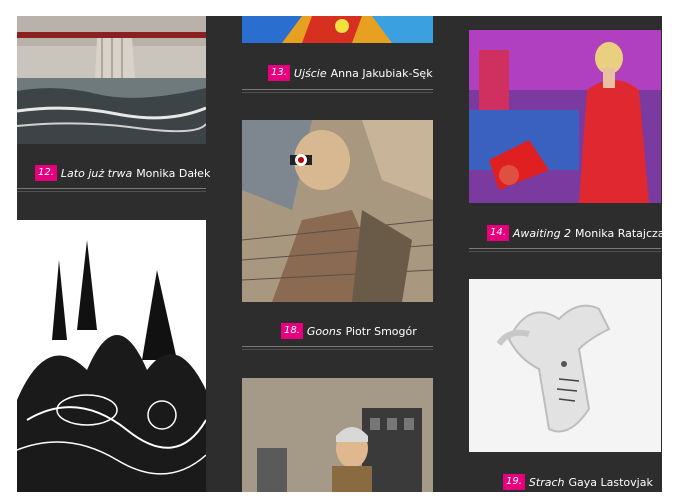 This screenshot has width=680, height=501. I want to click on artwork-14-title: Awaiting 2, so click(542, 233).